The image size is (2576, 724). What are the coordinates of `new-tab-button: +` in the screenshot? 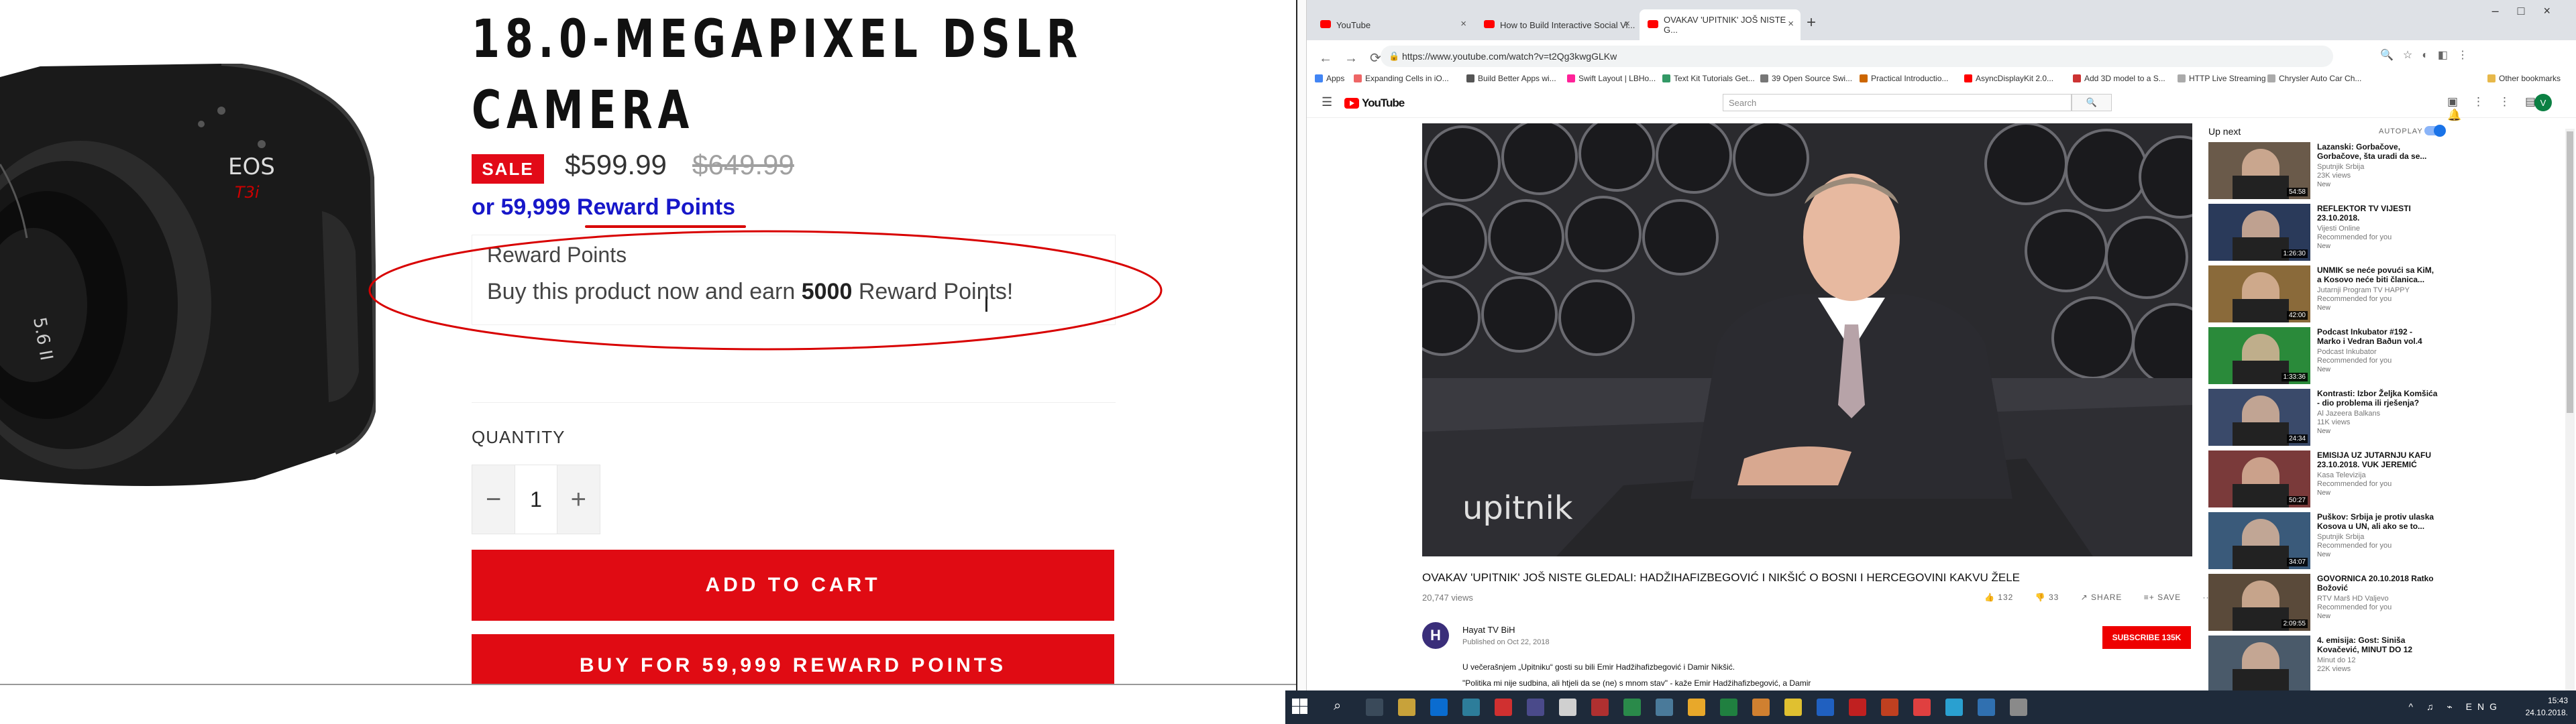 It's located at (1811, 22).